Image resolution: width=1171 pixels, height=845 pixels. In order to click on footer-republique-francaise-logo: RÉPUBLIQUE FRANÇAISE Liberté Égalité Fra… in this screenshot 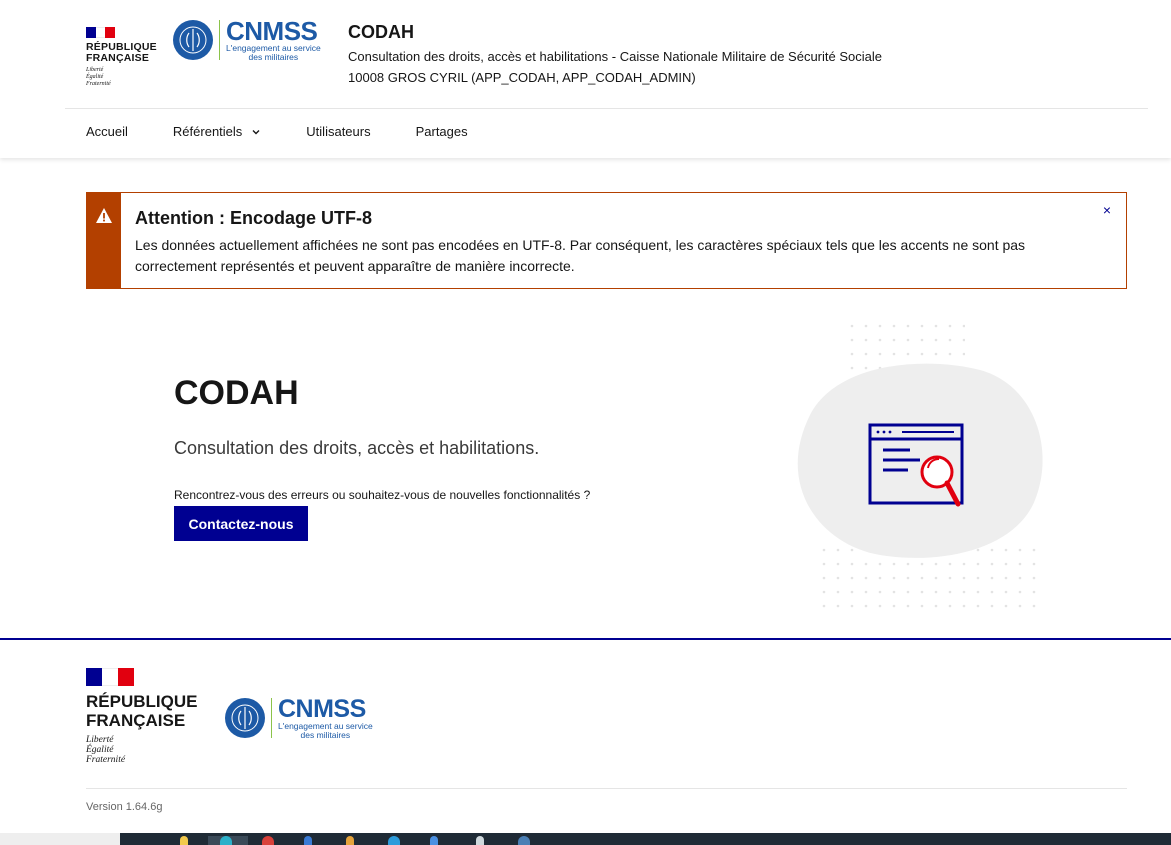, I will do `click(141, 716)`.